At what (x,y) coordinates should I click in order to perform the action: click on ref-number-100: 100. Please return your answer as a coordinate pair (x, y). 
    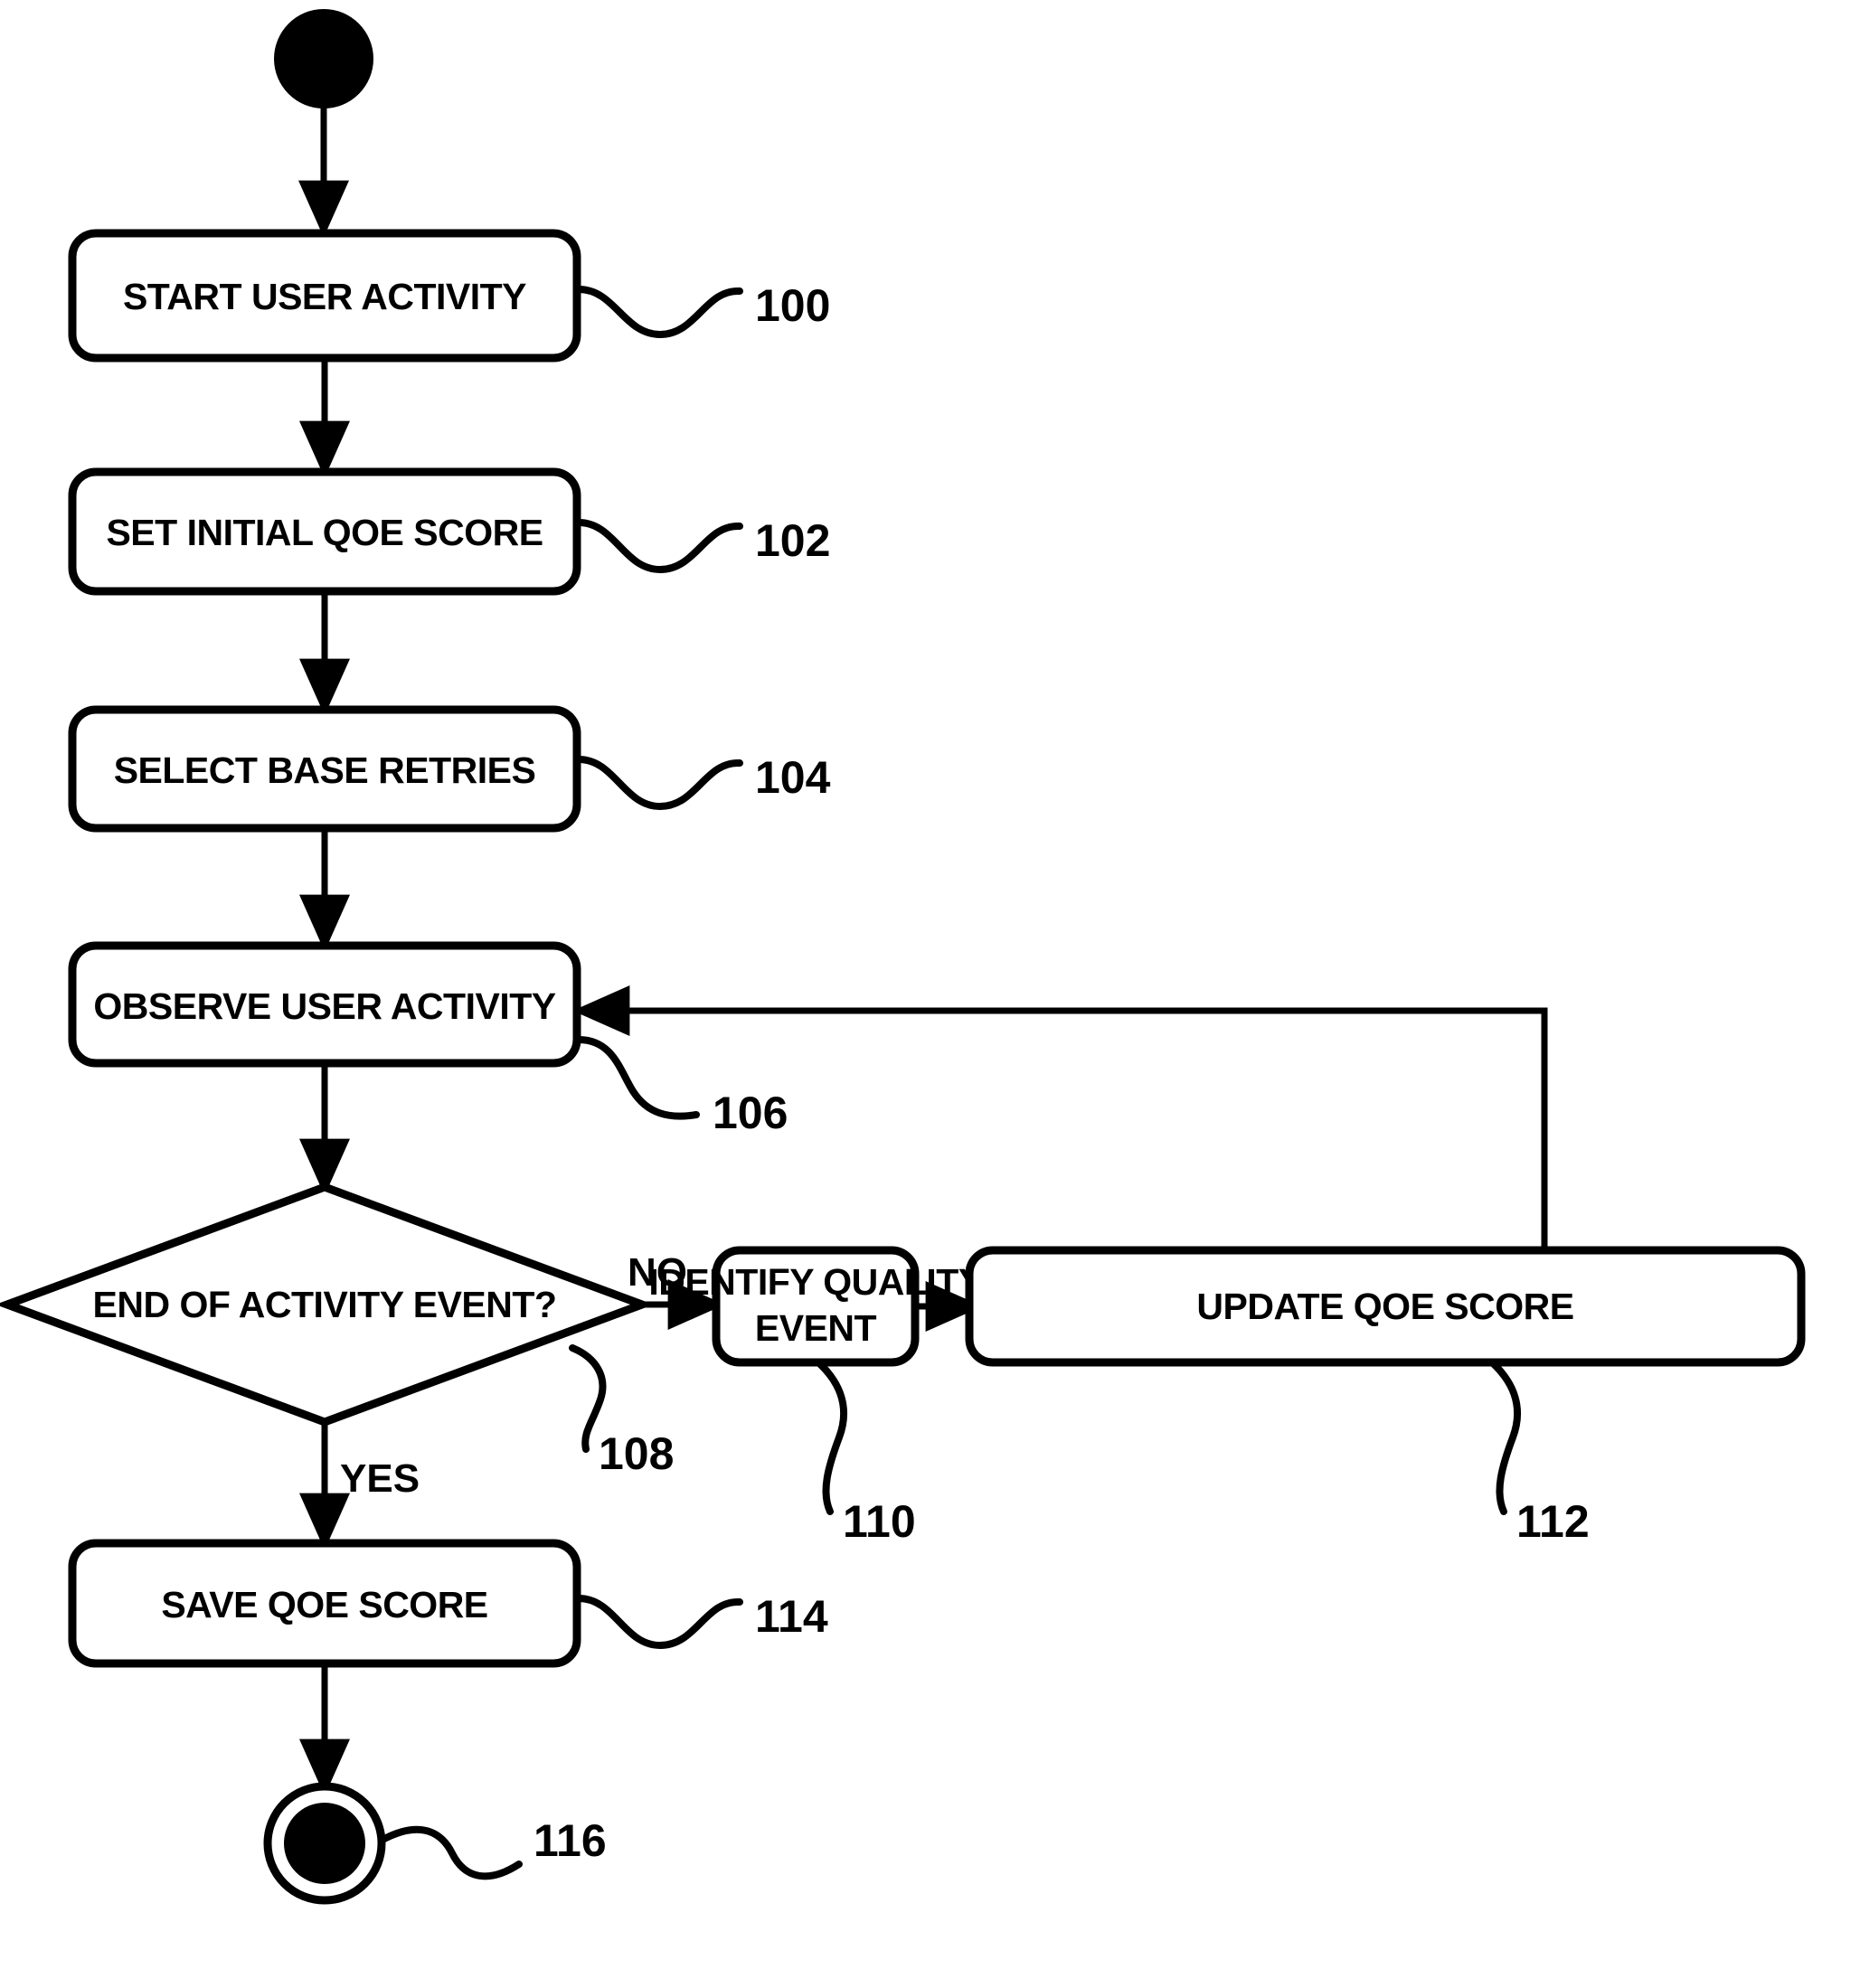
    Looking at the image, I should click on (793, 305).